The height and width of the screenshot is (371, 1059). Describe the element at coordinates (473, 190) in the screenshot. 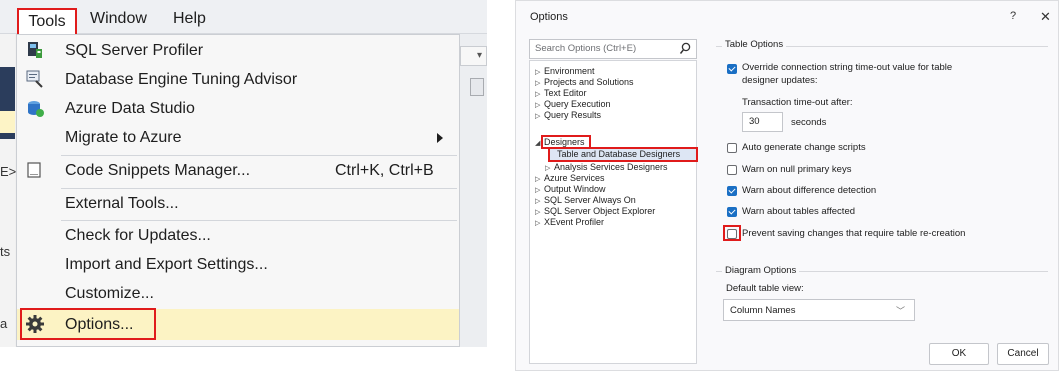

I see `background-editor-right: ▾` at that location.